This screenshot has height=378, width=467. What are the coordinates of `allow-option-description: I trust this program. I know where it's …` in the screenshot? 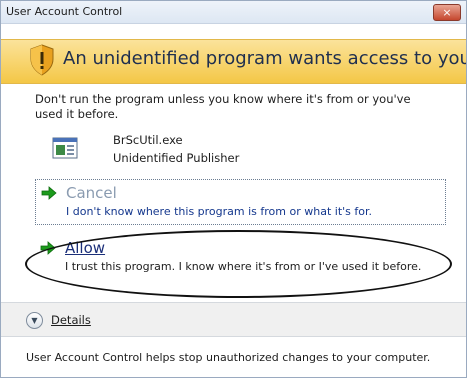 It's located at (243, 266).